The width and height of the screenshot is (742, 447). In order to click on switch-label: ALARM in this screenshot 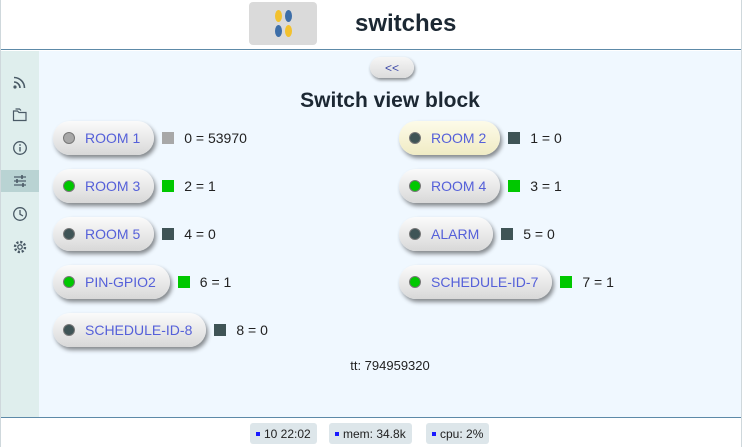, I will do `click(455, 234)`.